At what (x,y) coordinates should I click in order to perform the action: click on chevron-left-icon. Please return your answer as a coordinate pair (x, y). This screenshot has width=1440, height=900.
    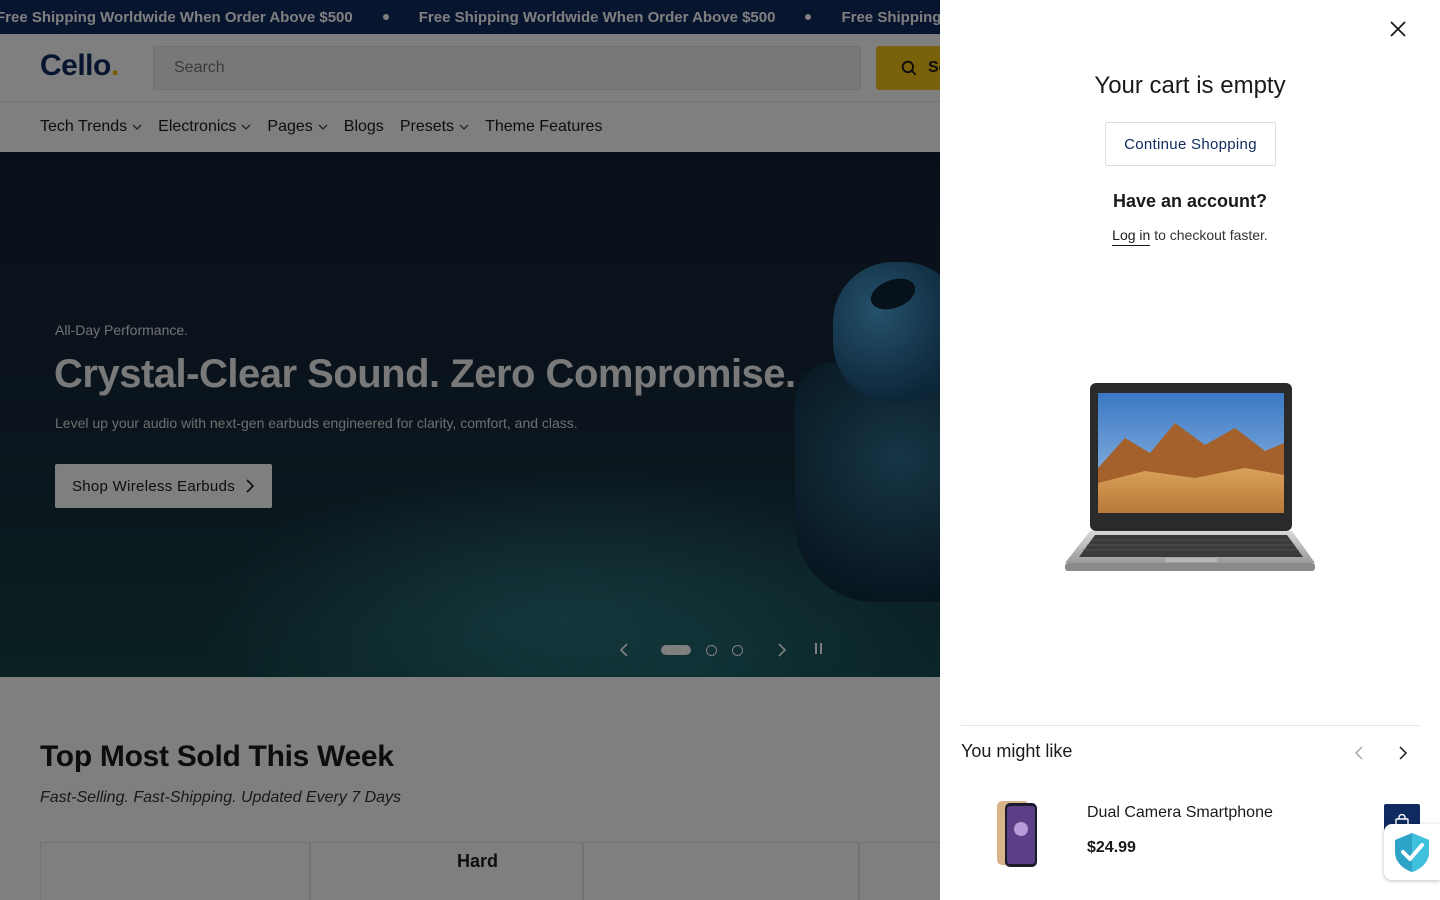
    Looking at the image, I should click on (1358, 753).